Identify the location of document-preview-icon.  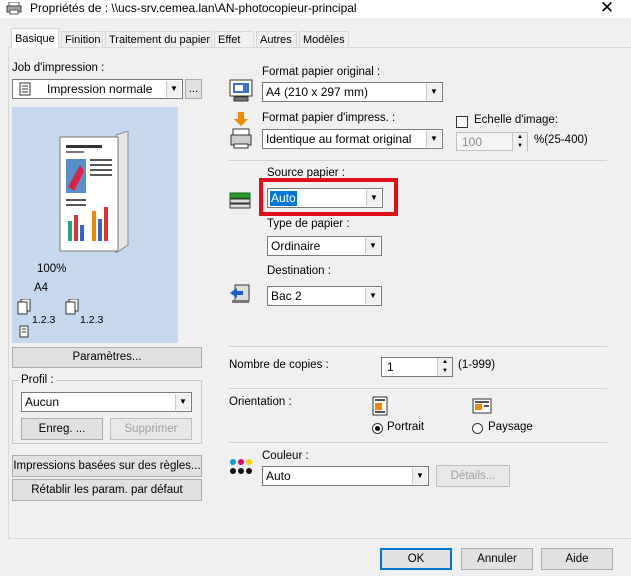
(94, 192).